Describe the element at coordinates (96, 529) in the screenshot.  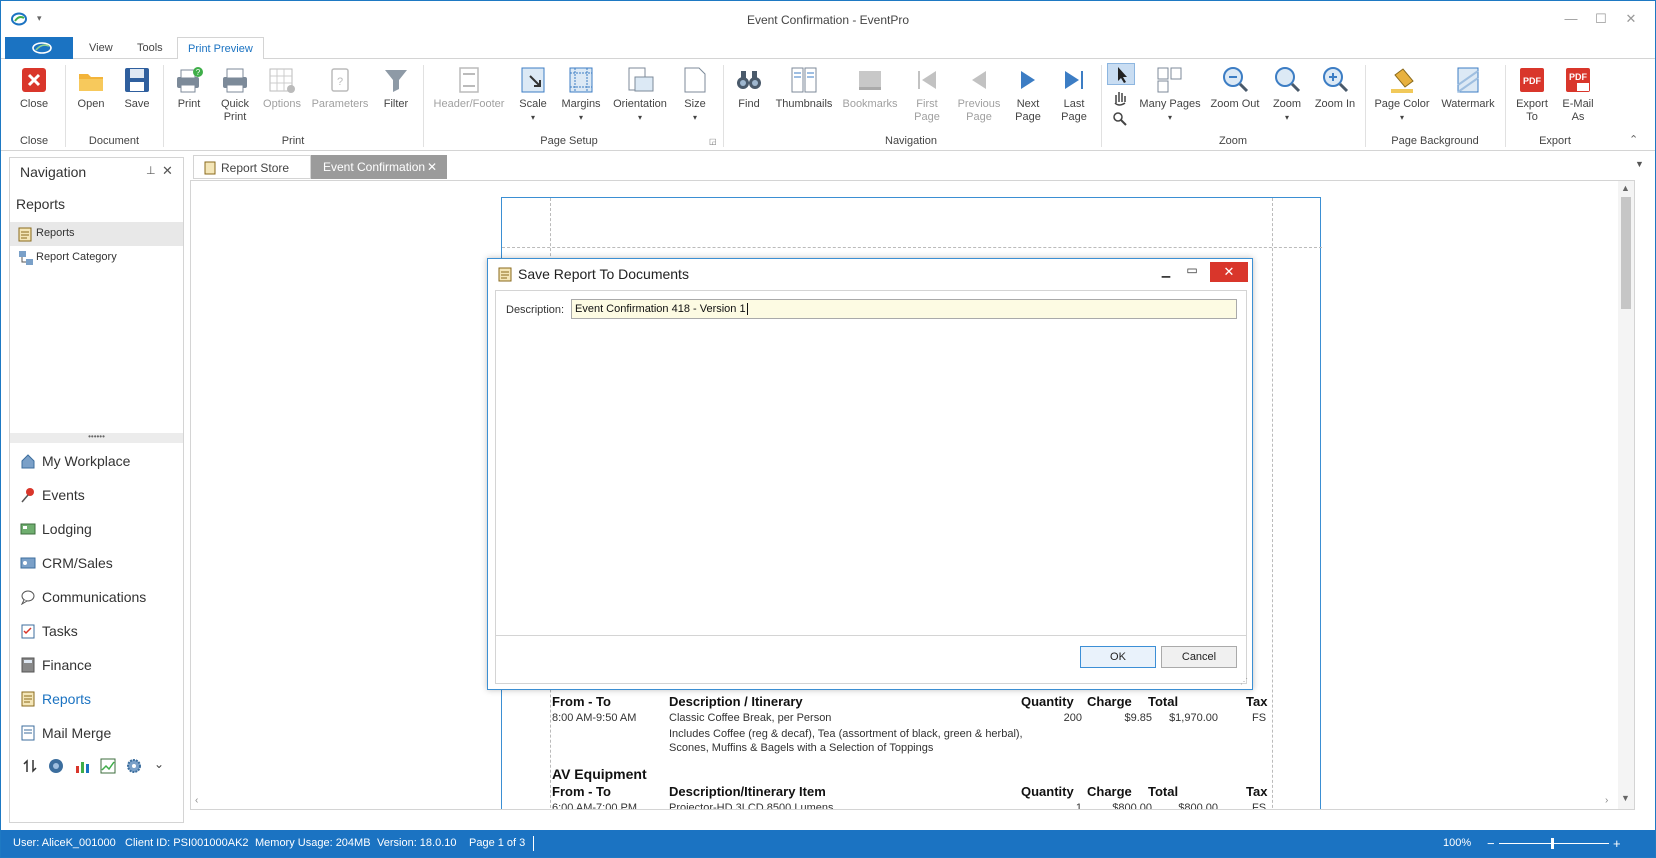
I see `module-lodging: Lodging` at that location.